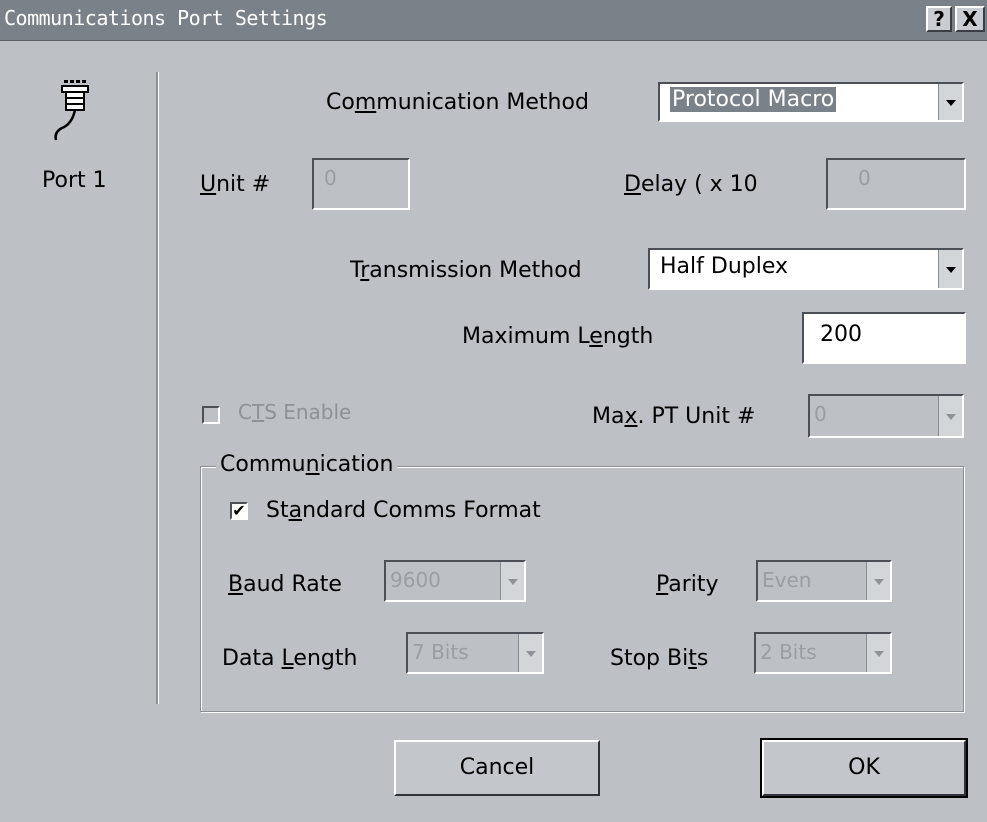  What do you see at coordinates (864, 768) in the screenshot?
I see `ok-button: OK` at bounding box center [864, 768].